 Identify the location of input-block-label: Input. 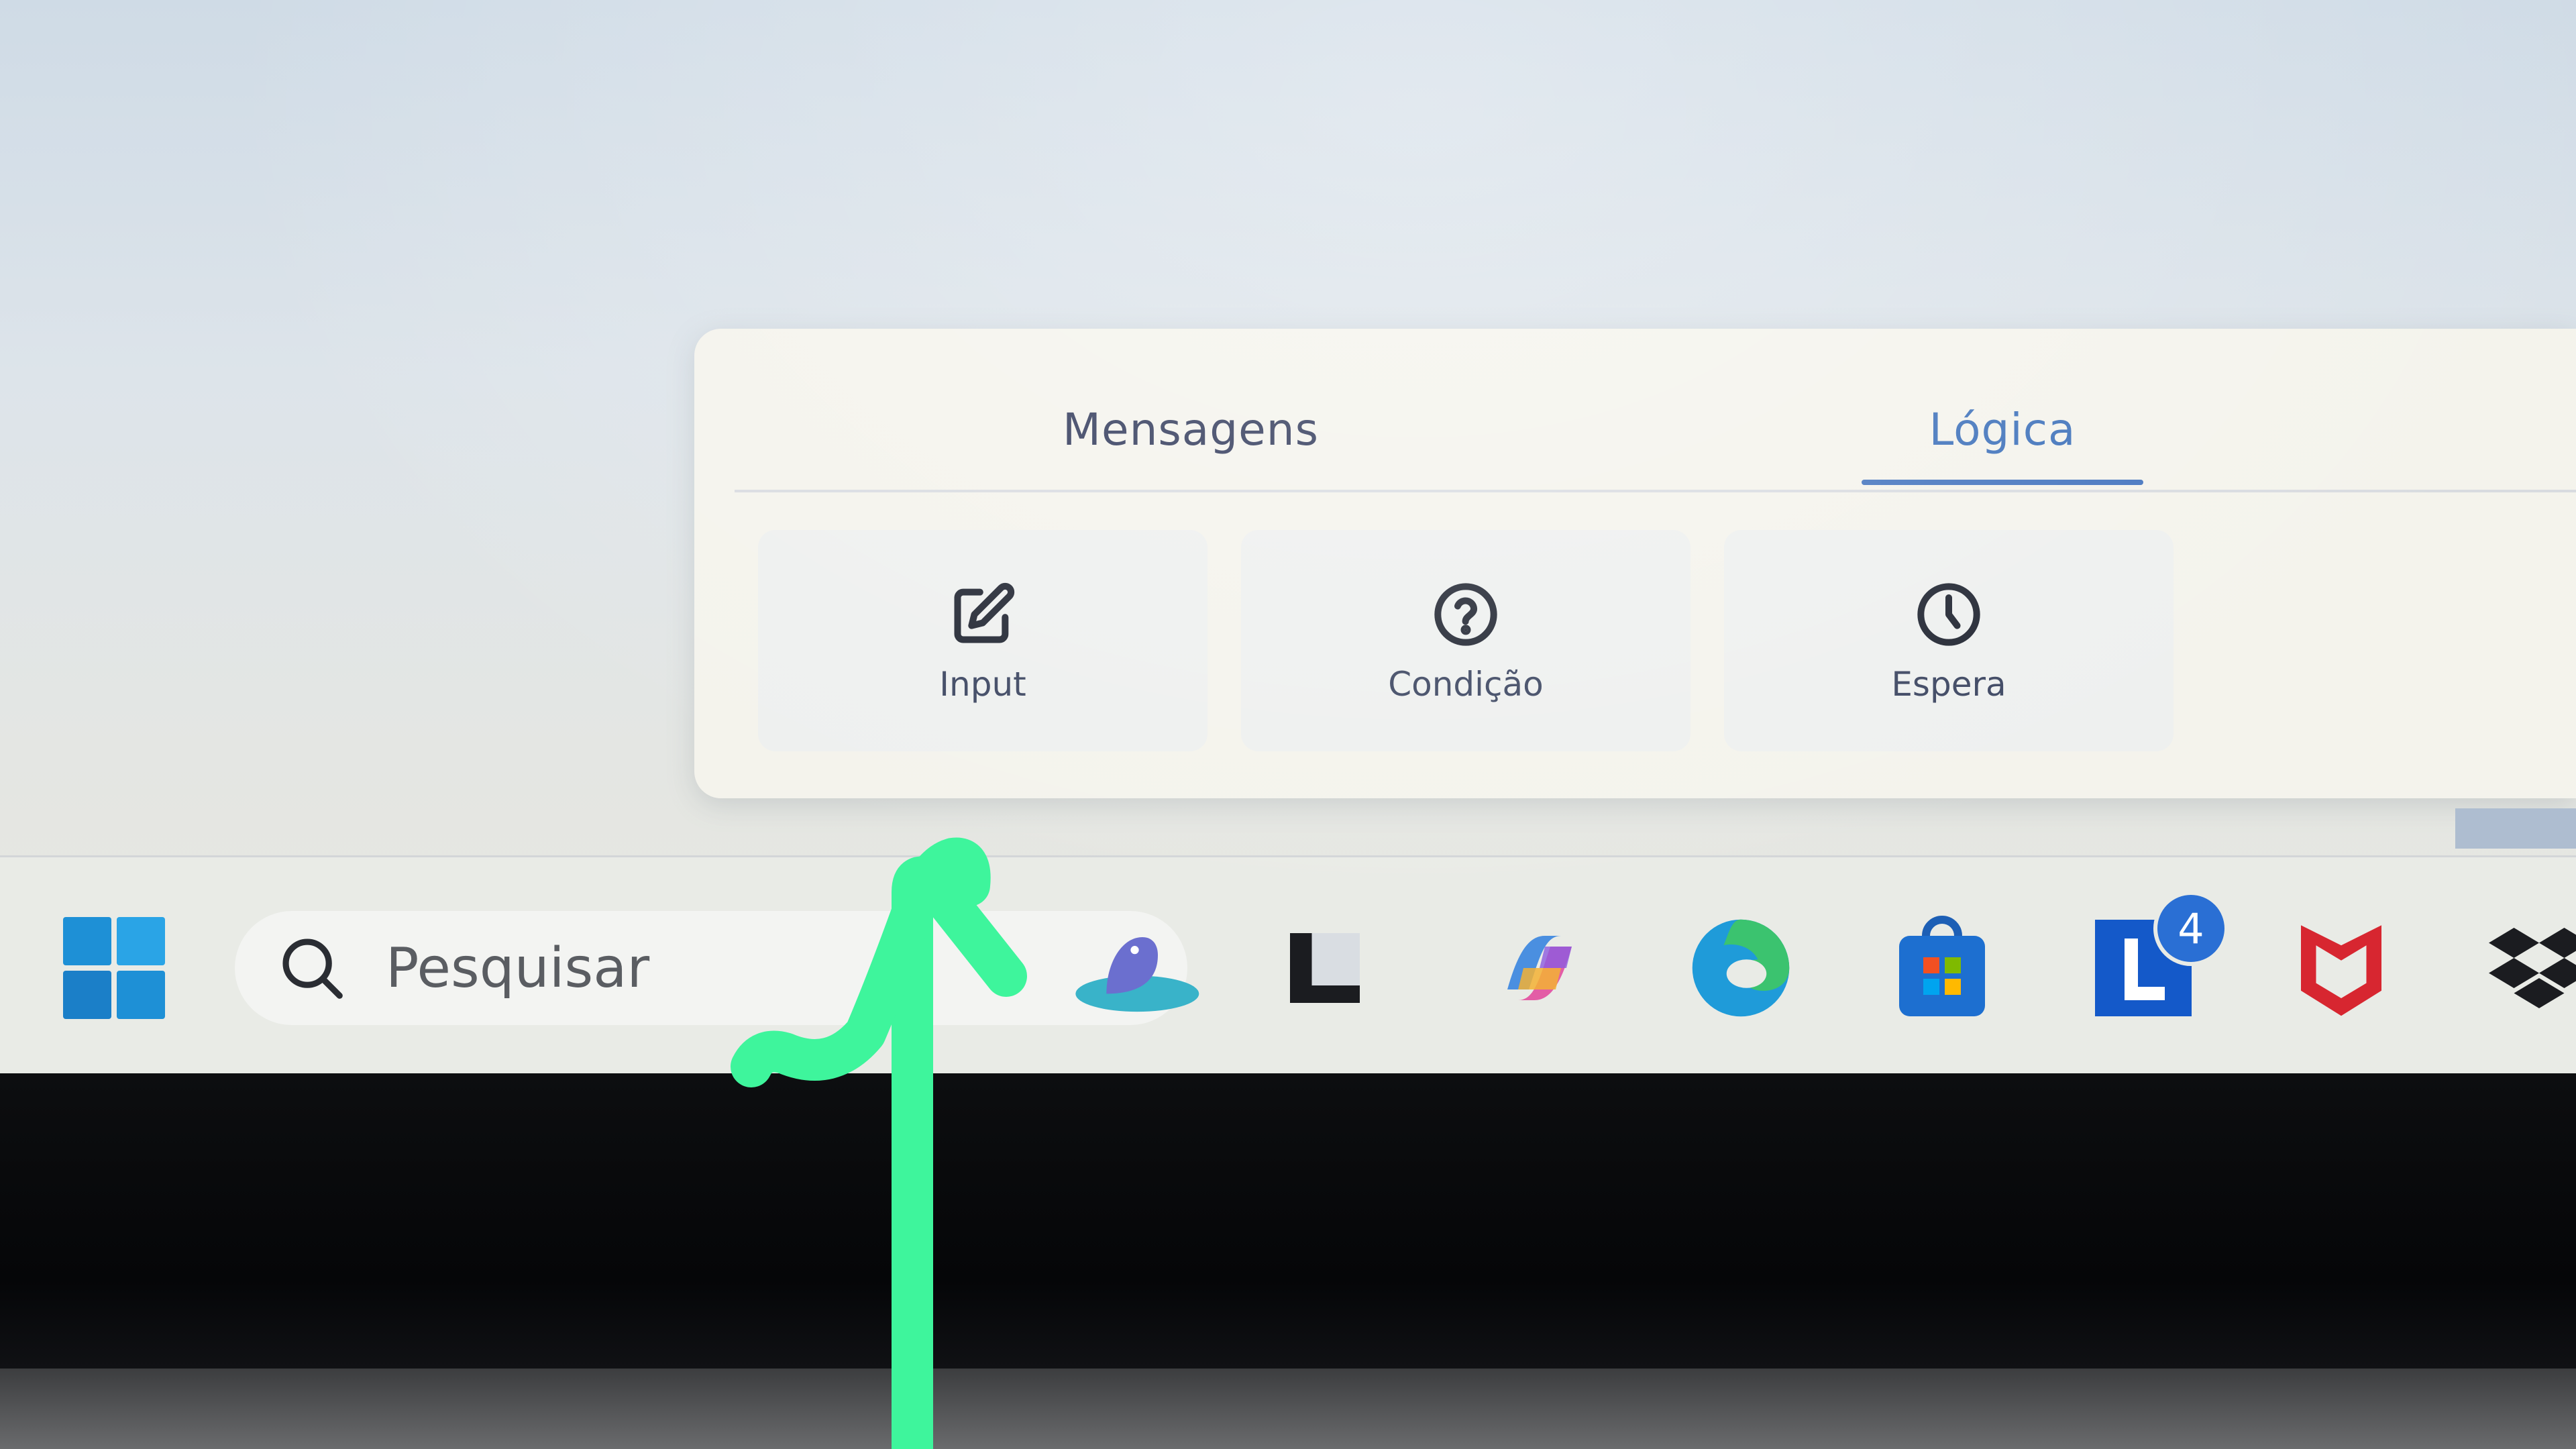
(982, 684).